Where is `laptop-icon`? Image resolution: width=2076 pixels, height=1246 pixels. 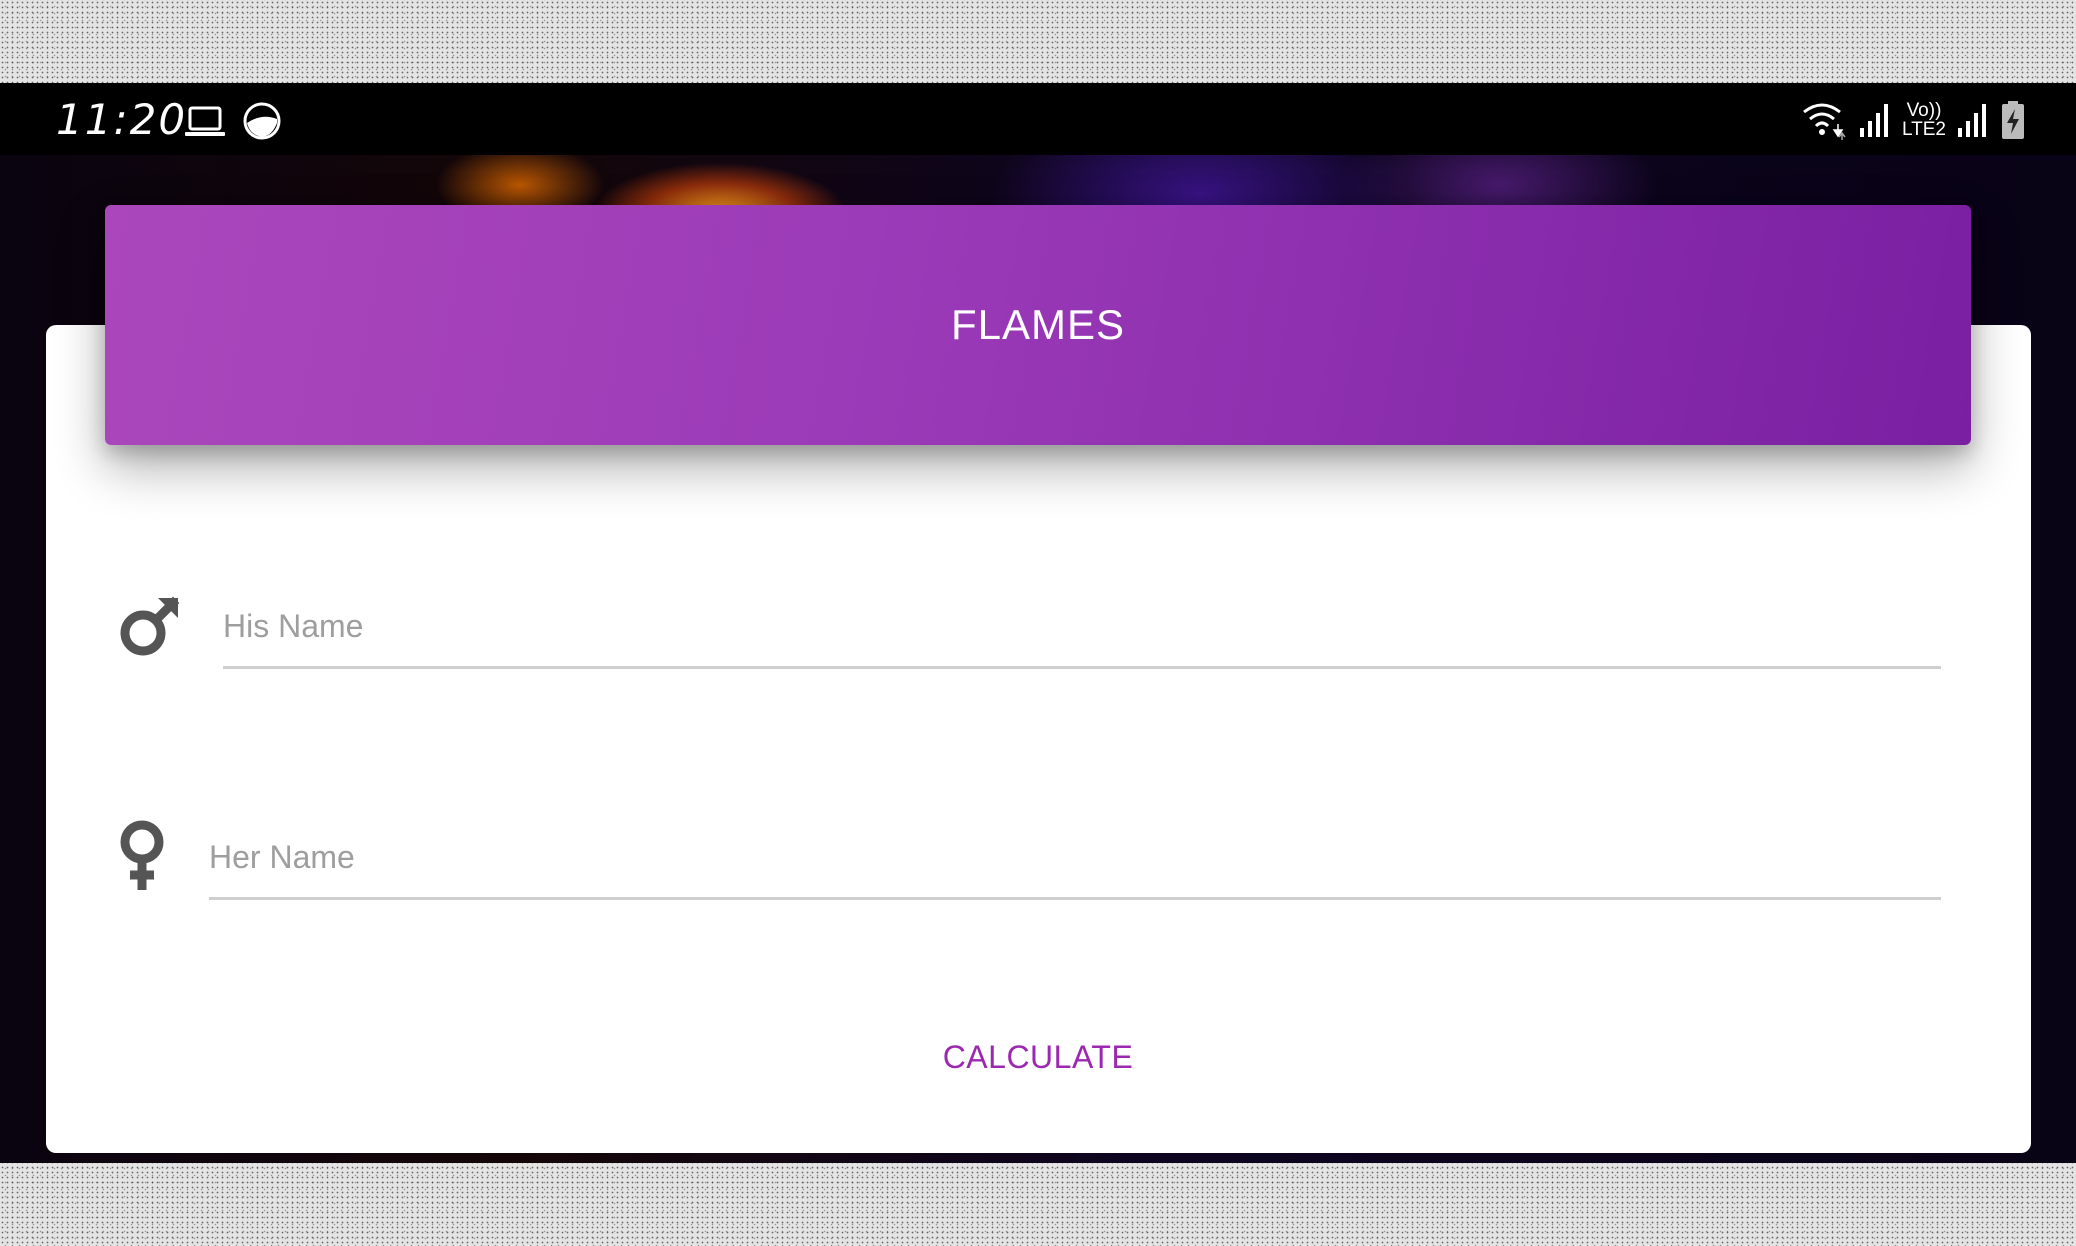
laptop-icon is located at coordinates (205, 121).